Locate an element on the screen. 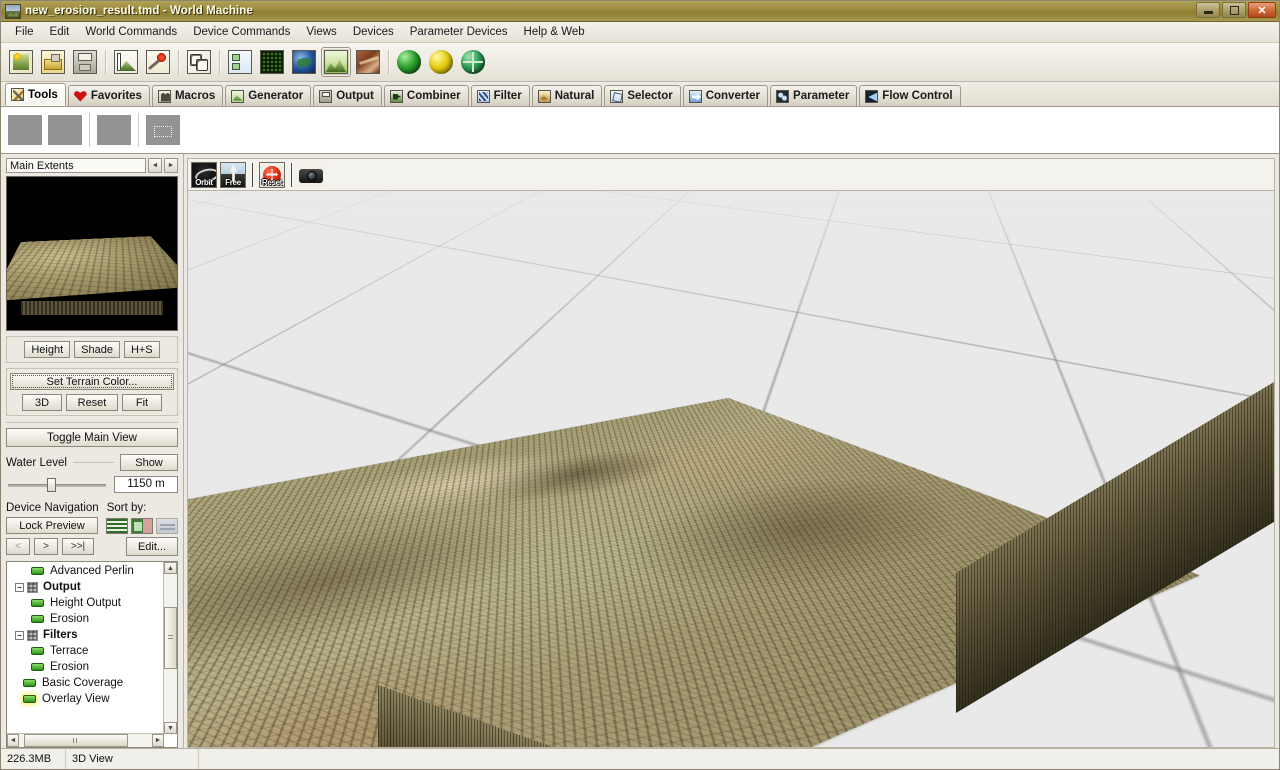 This screenshot has height=770, width=1280. lock-preview-button: Lock Preview is located at coordinates (52, 525).